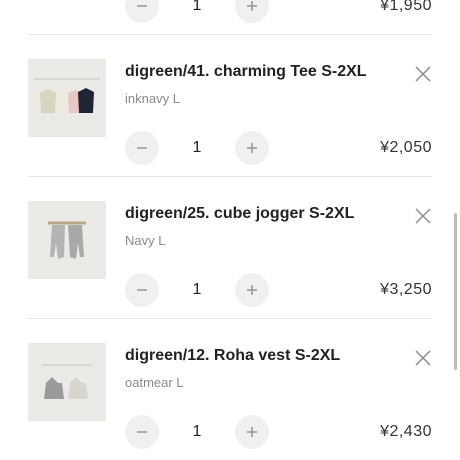 The width and height of the screenshot is (460, 460). Describe the element at coordinates (152, 98) in the screenshot. I see `product-variant: inknavy L` at that location.